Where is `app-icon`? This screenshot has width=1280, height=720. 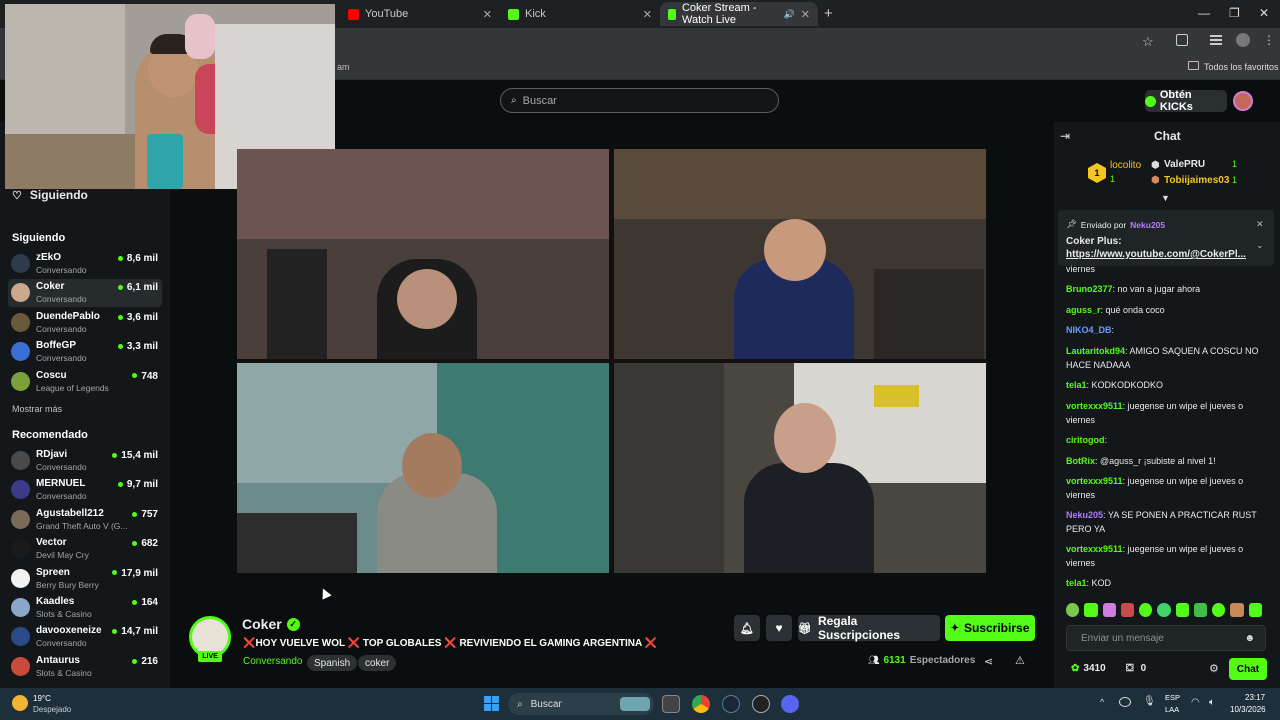
app-icon is located at coordinates (761, 704).